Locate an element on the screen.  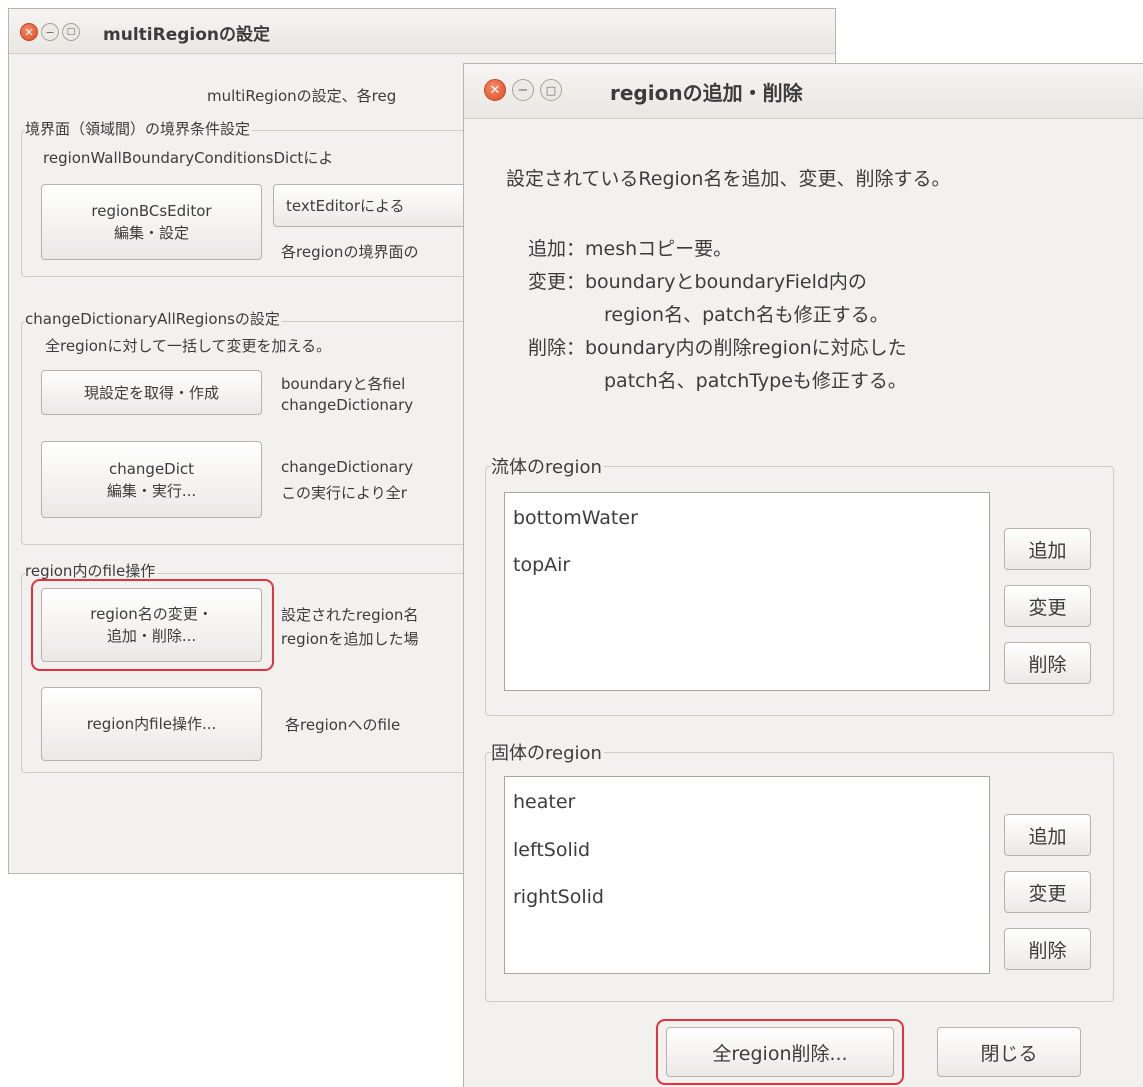
group-label: changeDictionaryAllRegionsの設定 is located at coordinates (153, 318).